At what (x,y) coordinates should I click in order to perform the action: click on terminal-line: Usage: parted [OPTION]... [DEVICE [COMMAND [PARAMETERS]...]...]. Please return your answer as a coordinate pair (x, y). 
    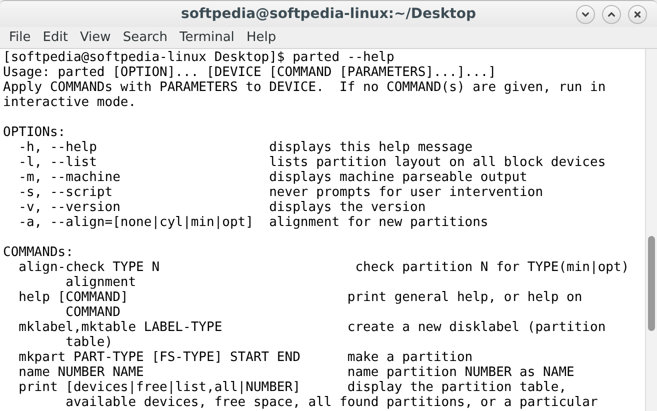
    Looking at the image, I should click on (249, 72).